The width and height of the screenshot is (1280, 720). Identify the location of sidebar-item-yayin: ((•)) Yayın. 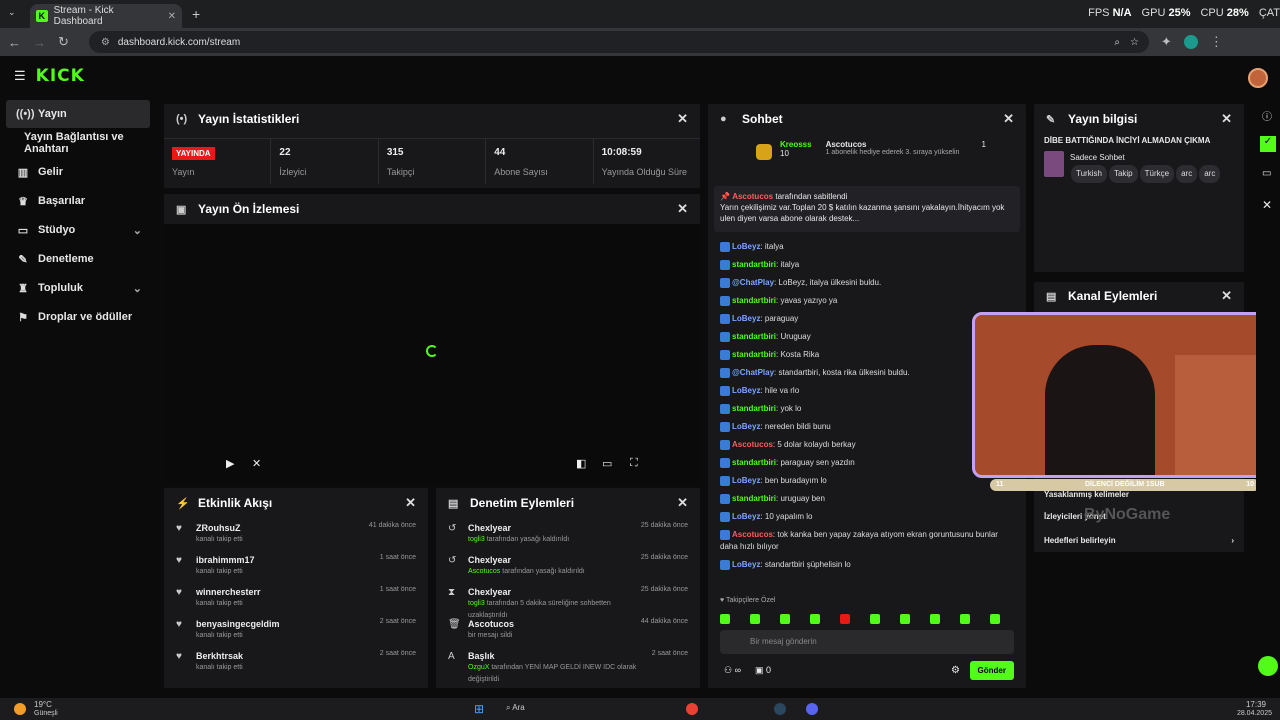
(78, 114).